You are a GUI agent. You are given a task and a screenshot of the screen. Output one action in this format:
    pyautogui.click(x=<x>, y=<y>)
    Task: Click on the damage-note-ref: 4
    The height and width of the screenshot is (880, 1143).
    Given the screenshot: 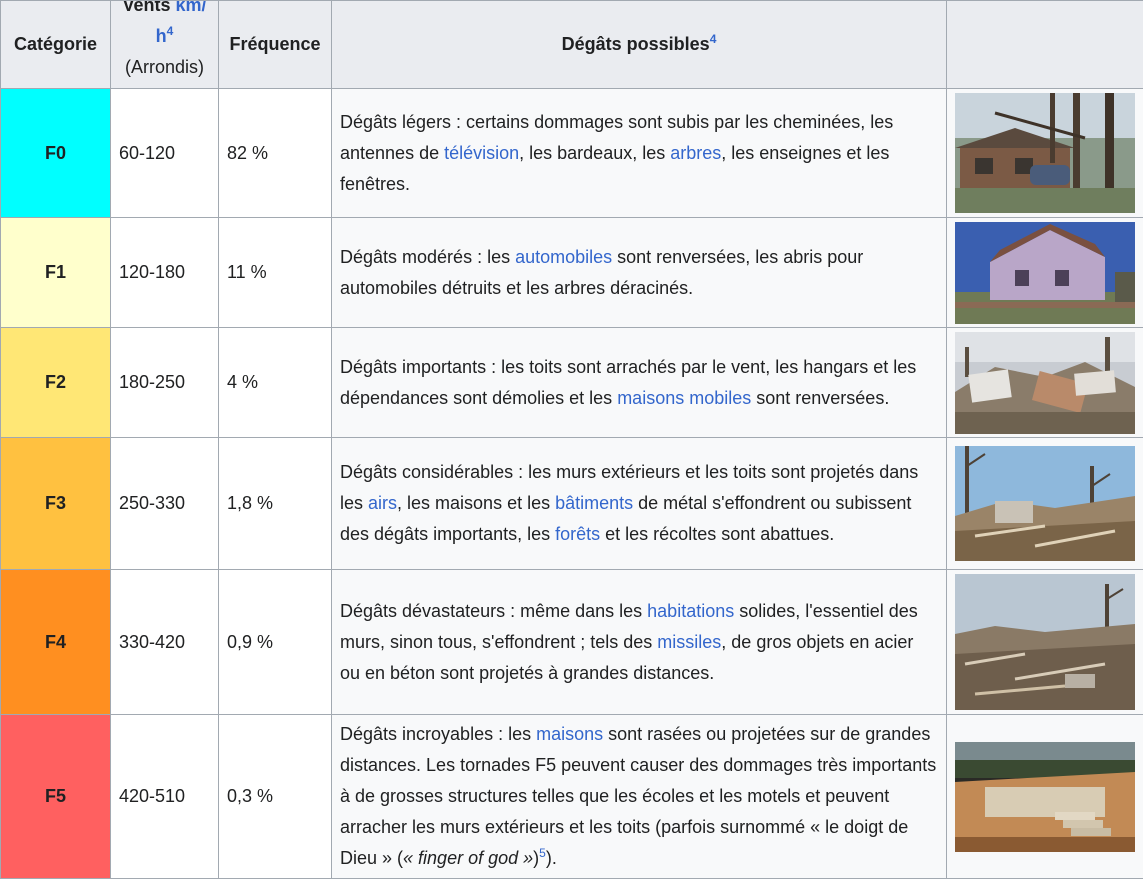 What is the action you would take?
    pyautogui.click(x=713, y=39)
    